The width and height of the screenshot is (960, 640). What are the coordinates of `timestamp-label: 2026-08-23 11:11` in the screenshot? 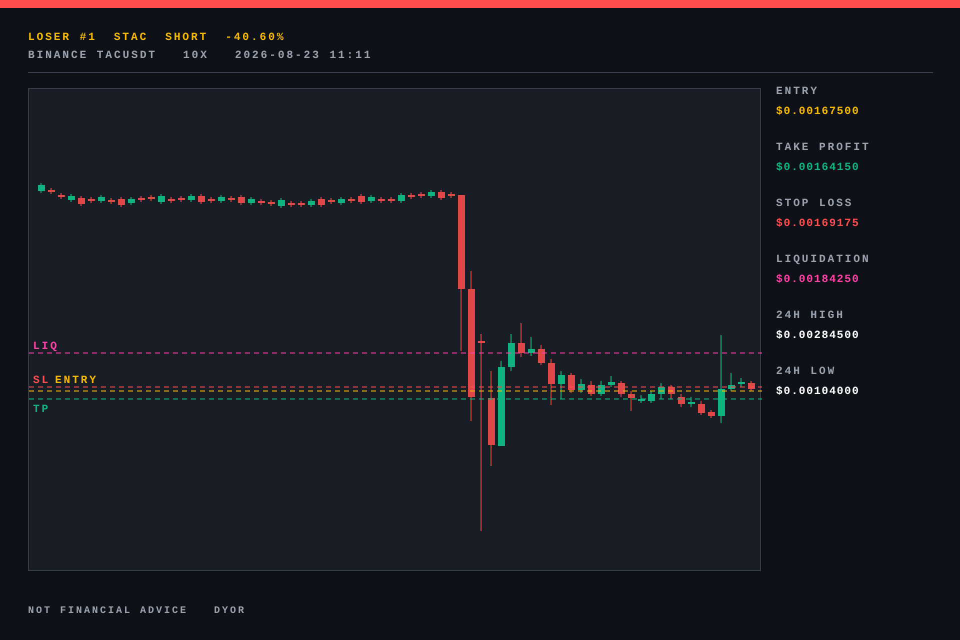 It's located at (303, 56).